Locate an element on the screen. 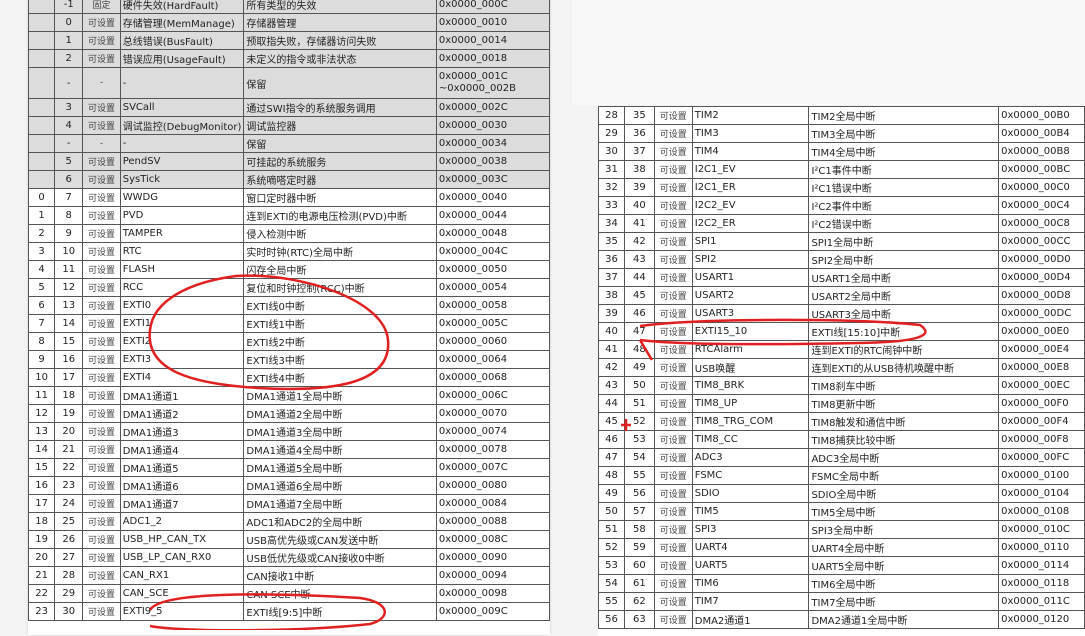  table-cell: TIM8_TRG_COM is located at coordinates (750, 421).